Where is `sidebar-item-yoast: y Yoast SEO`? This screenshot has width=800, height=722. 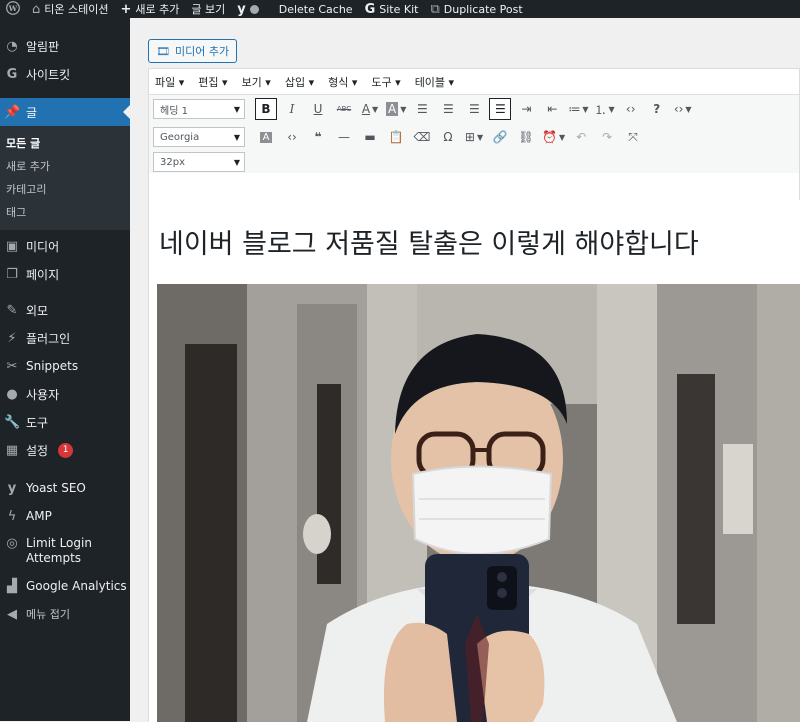
sidebar-item-yoast: y Yoast SEO is located at coordinates (65, 488).